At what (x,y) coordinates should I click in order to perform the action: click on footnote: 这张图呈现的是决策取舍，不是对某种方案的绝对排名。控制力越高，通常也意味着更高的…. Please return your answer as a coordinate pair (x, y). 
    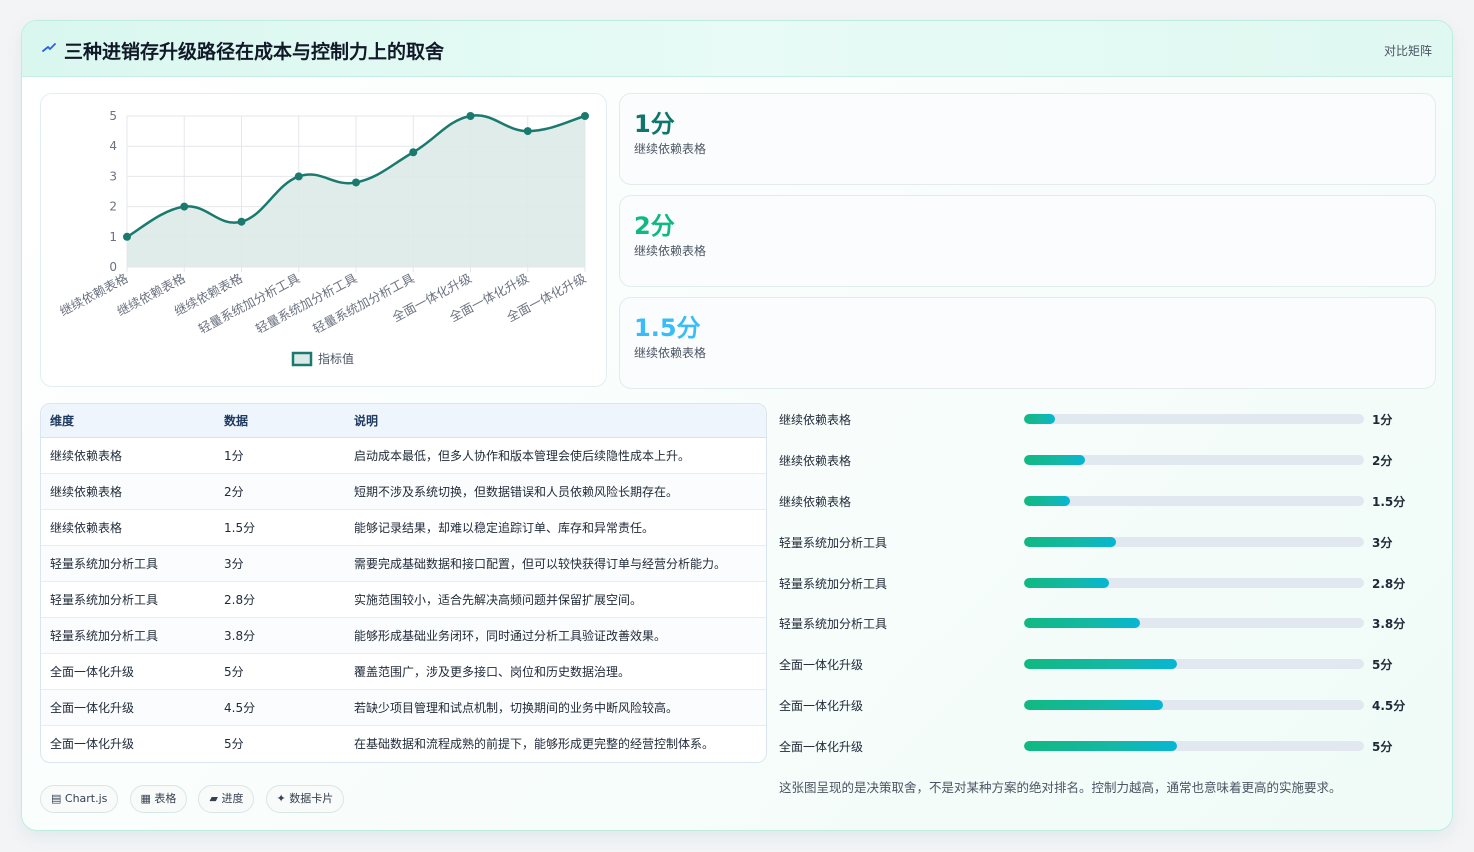
    Looking at the image, I should click on (1060, 787).